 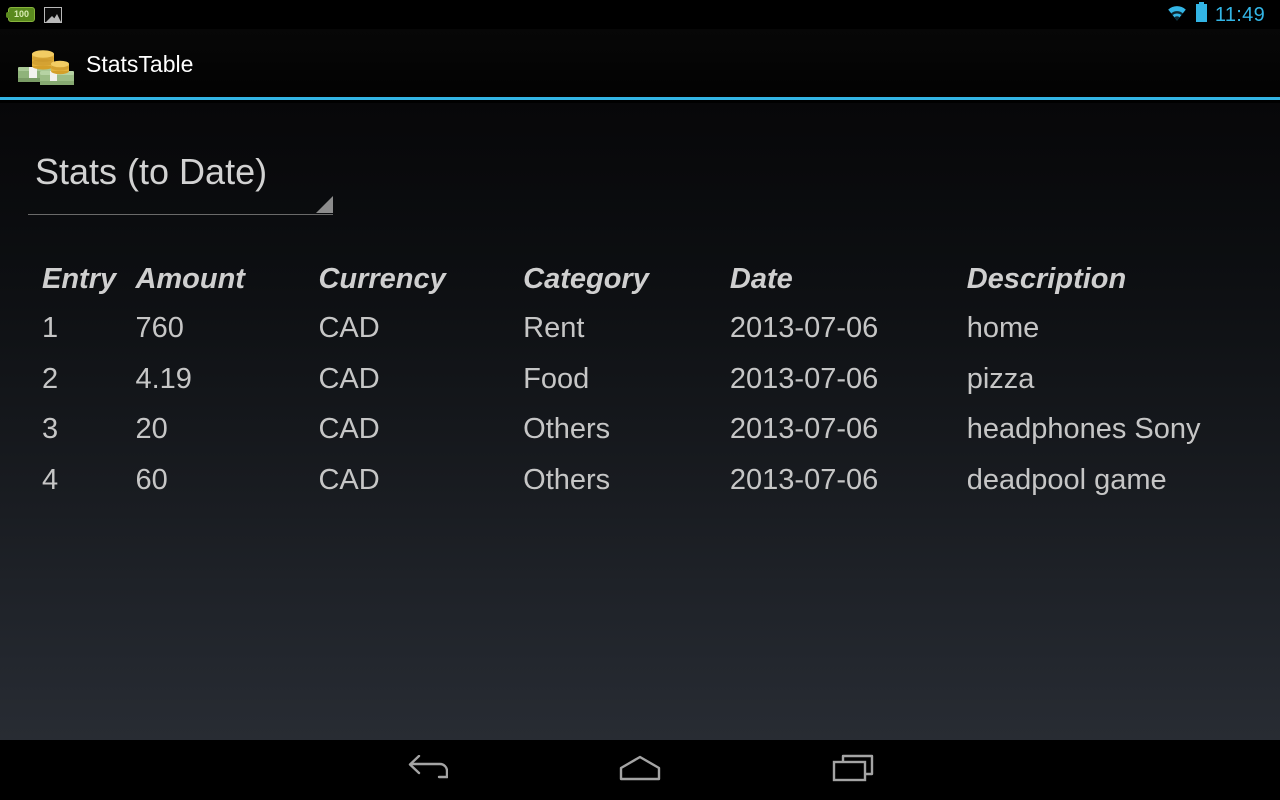 What do you see at coordinates (626, 286) in the screenshot?
I see `column-header-category: Category` at bounding box center [626, 286].